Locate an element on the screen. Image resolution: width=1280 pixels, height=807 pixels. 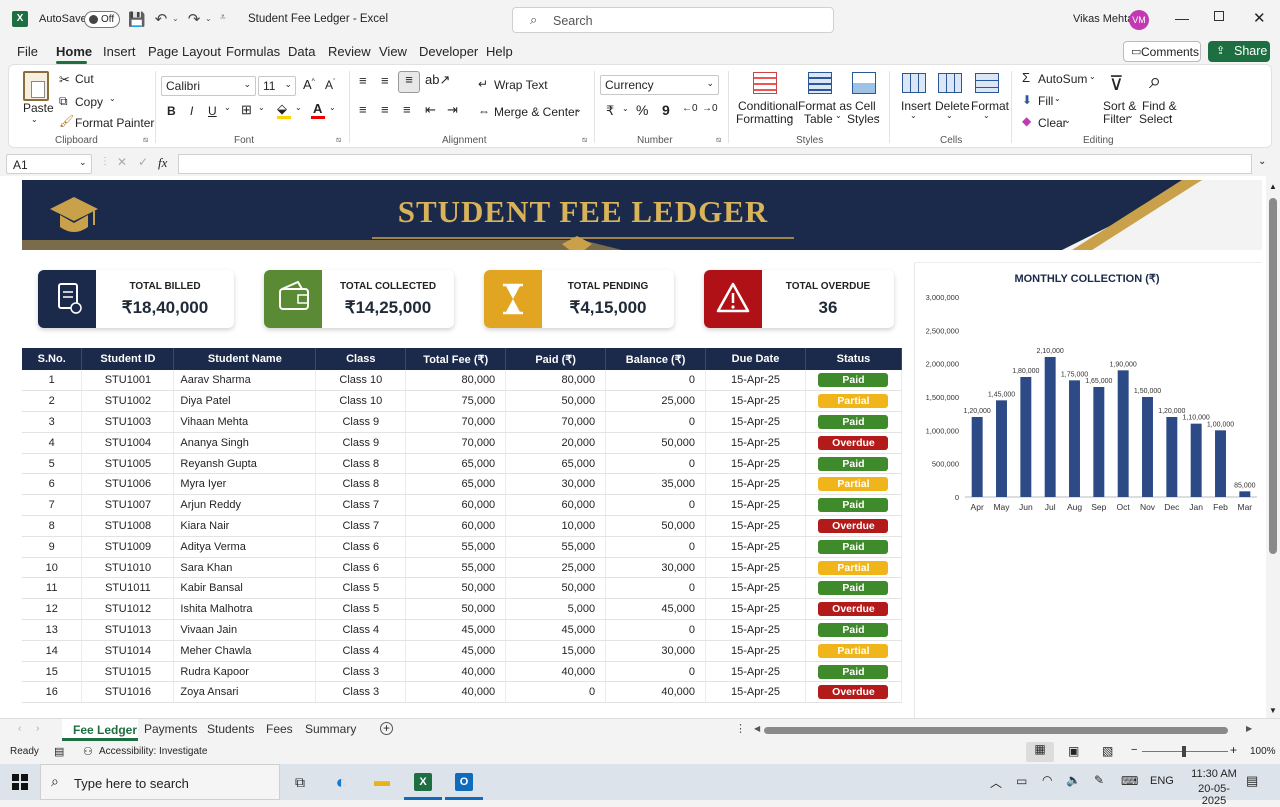
table-cell: Kiara Nair is located at coordinates (245, 526).